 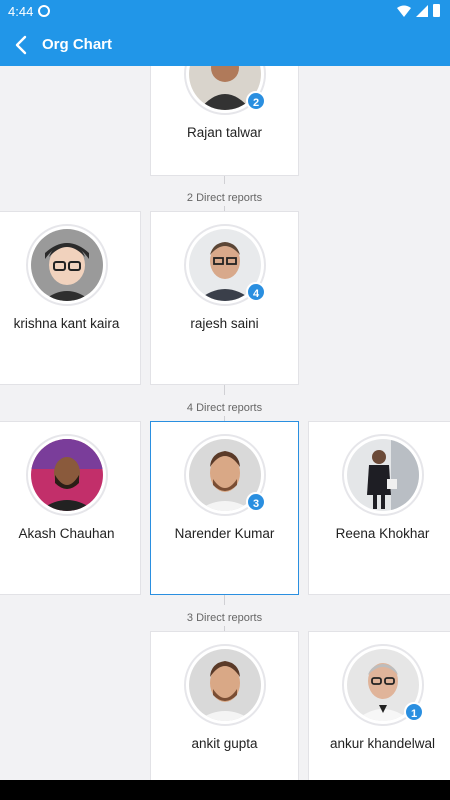 What do you see at coordinates (66, 533) in the screenshot?
I see `employee-name: Akash Chauhan` at bounding box center [66, 533].